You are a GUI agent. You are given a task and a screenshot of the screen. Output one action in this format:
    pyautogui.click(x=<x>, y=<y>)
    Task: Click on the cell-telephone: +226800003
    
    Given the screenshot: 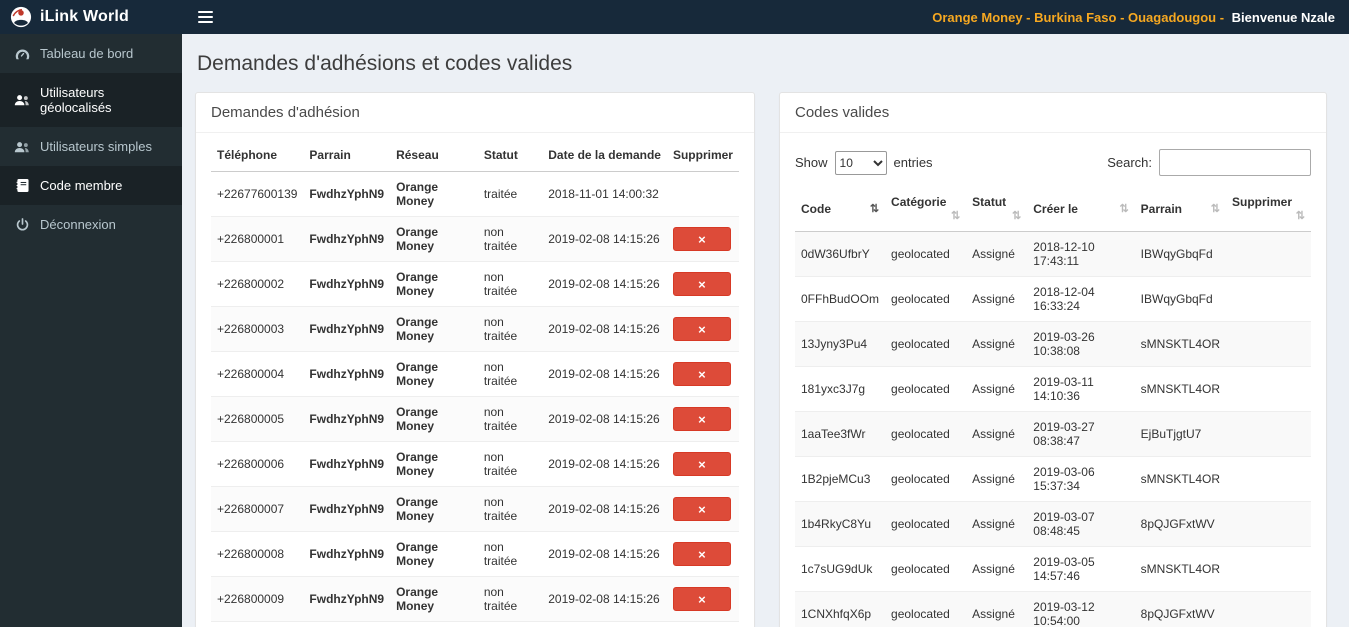 What is the action you would take?
    pyautogui.click(x=257, y=329)
    